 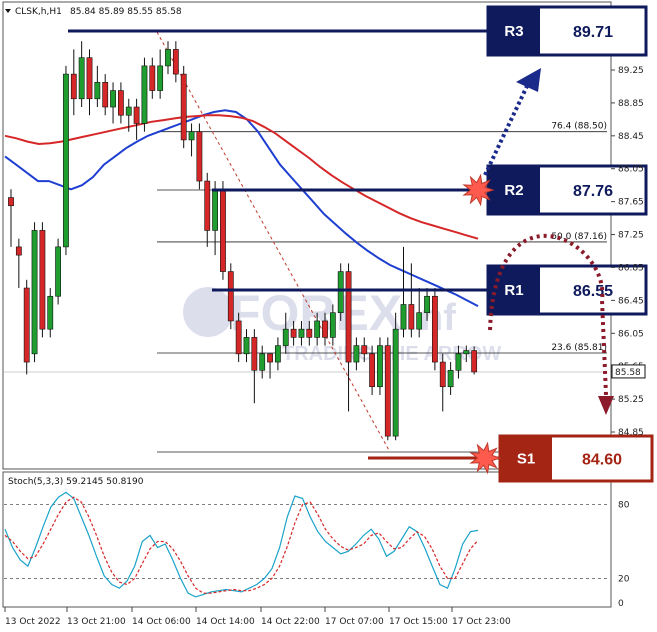 I want to click on fib-label: 76.4 (88.50), so click(x=579, y=127).